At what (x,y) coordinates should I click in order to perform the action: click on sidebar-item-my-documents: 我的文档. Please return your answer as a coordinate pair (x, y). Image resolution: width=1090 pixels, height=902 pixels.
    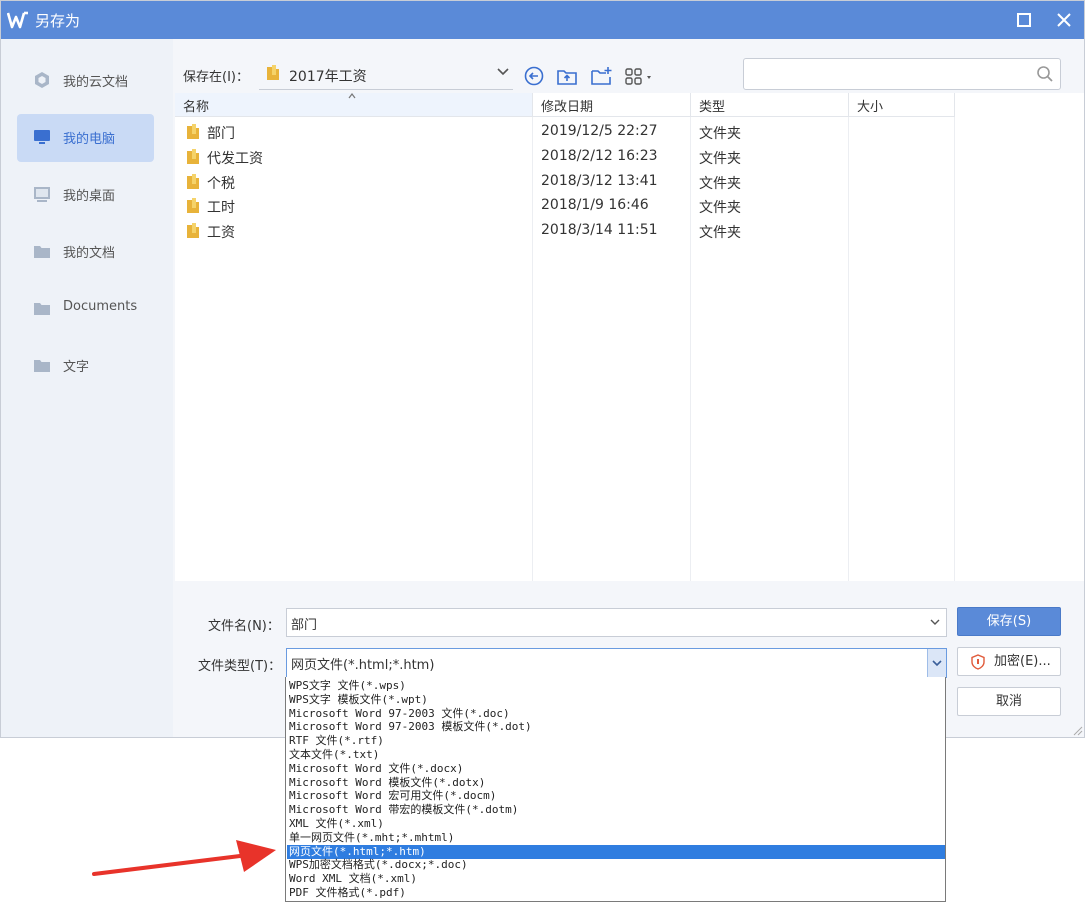
    Looking at the image, I should click on (85, 252).